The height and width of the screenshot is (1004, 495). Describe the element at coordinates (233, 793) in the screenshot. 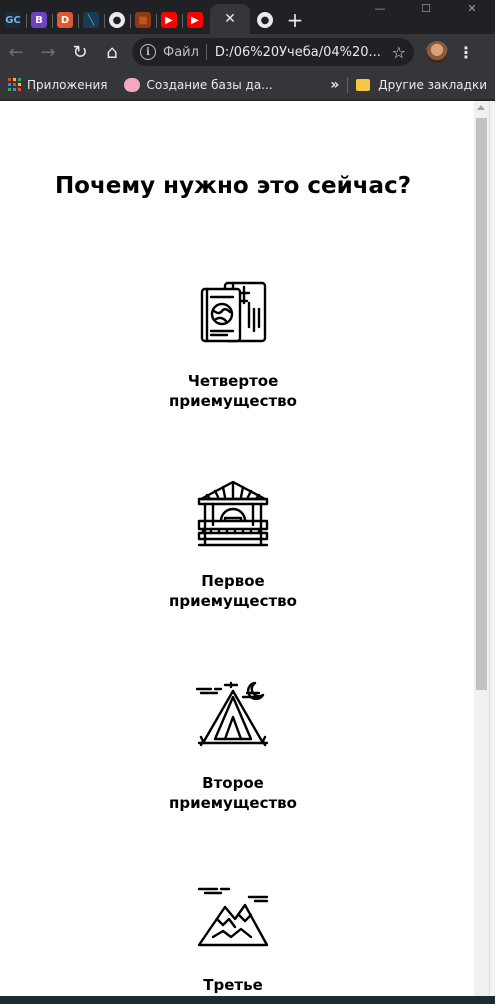

I see `feature-label: Второе приемущество` at that location.